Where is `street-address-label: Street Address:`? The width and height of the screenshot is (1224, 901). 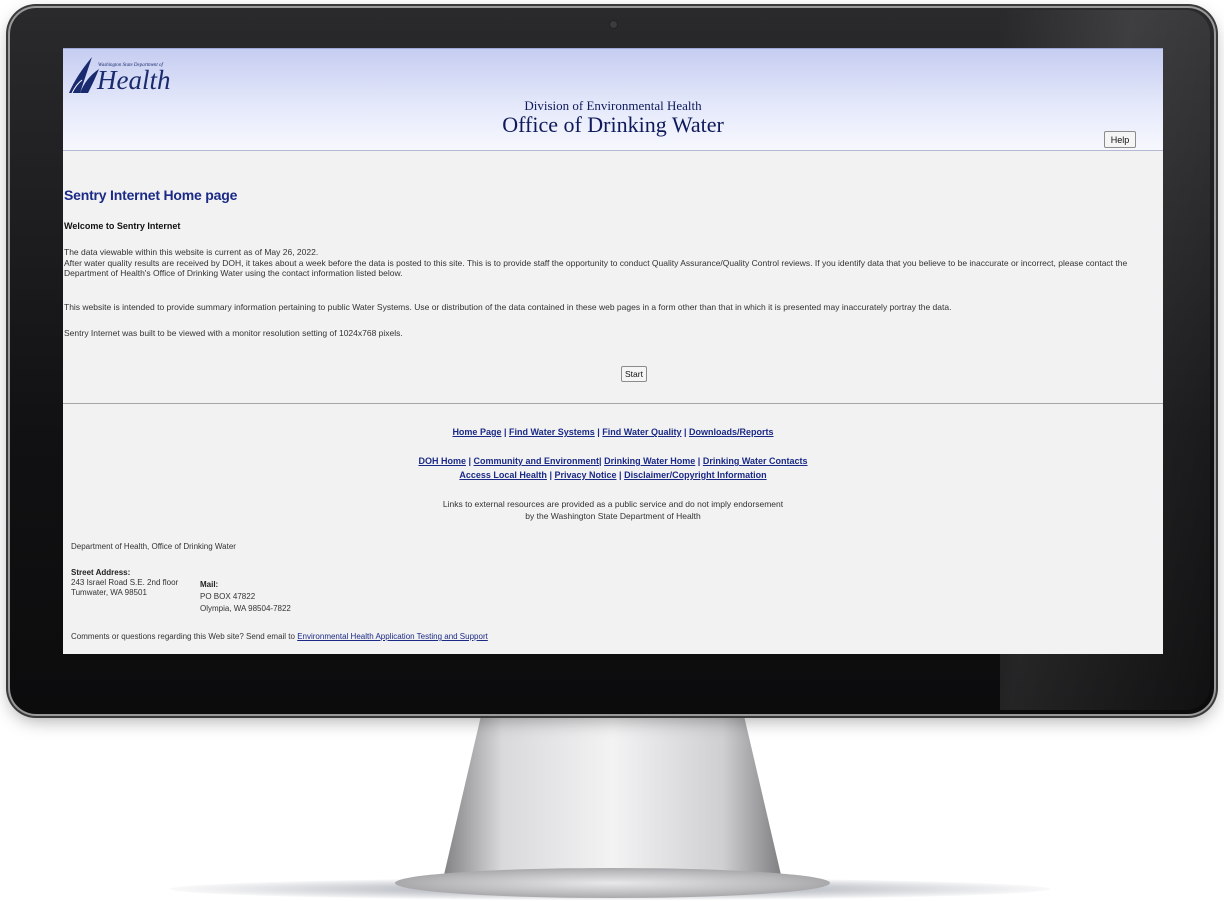 street-address-label: Street Address: is located at coordinates (101, 572).